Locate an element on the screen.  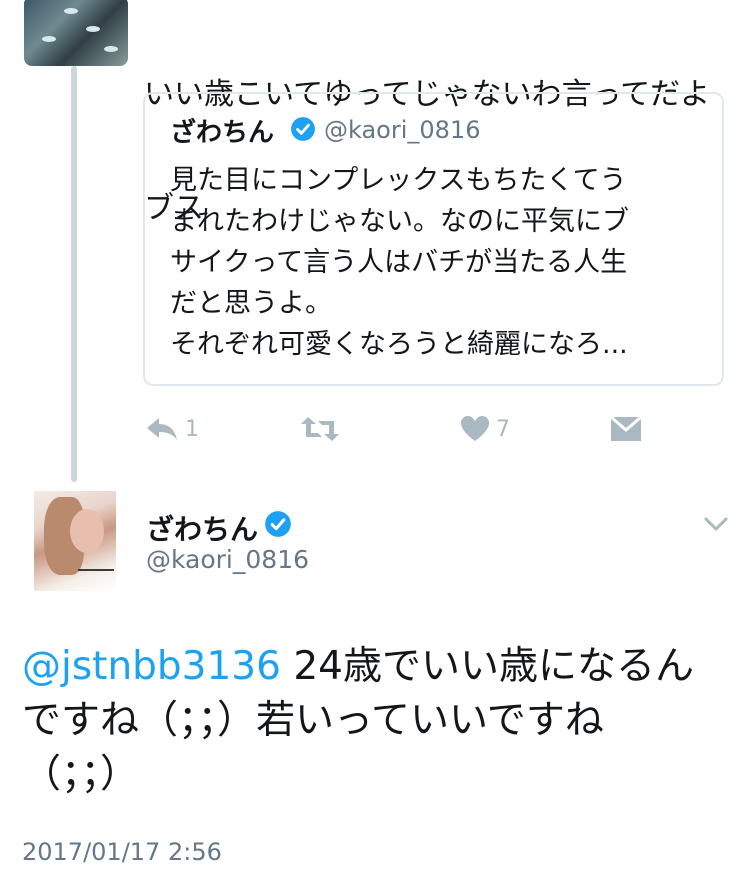
reply-icon is located at coordinates (162, 429).